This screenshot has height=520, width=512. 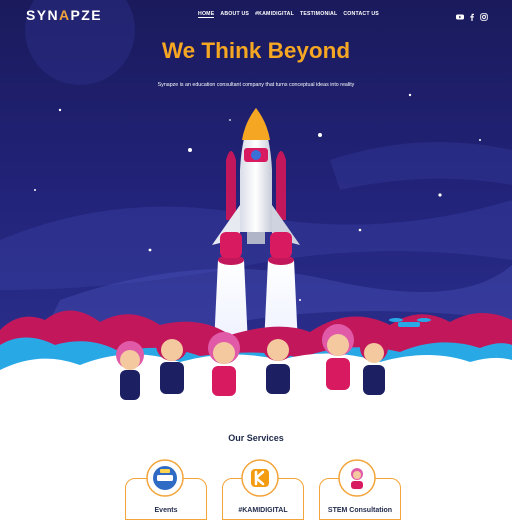 What do you see at coordinates (274, 14) in the screenshot?
I see `nav-kamidigital-link: #KAMIDIGITAL` at bounding box center [274, 14].